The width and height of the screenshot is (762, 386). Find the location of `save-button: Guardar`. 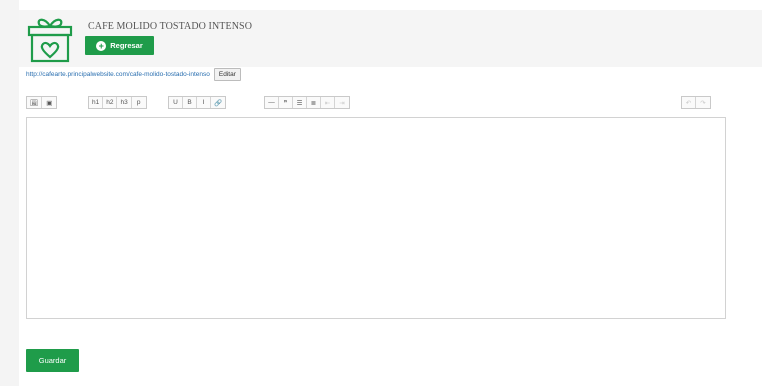

save-button: Guardar is located at coordinates (52, 360).